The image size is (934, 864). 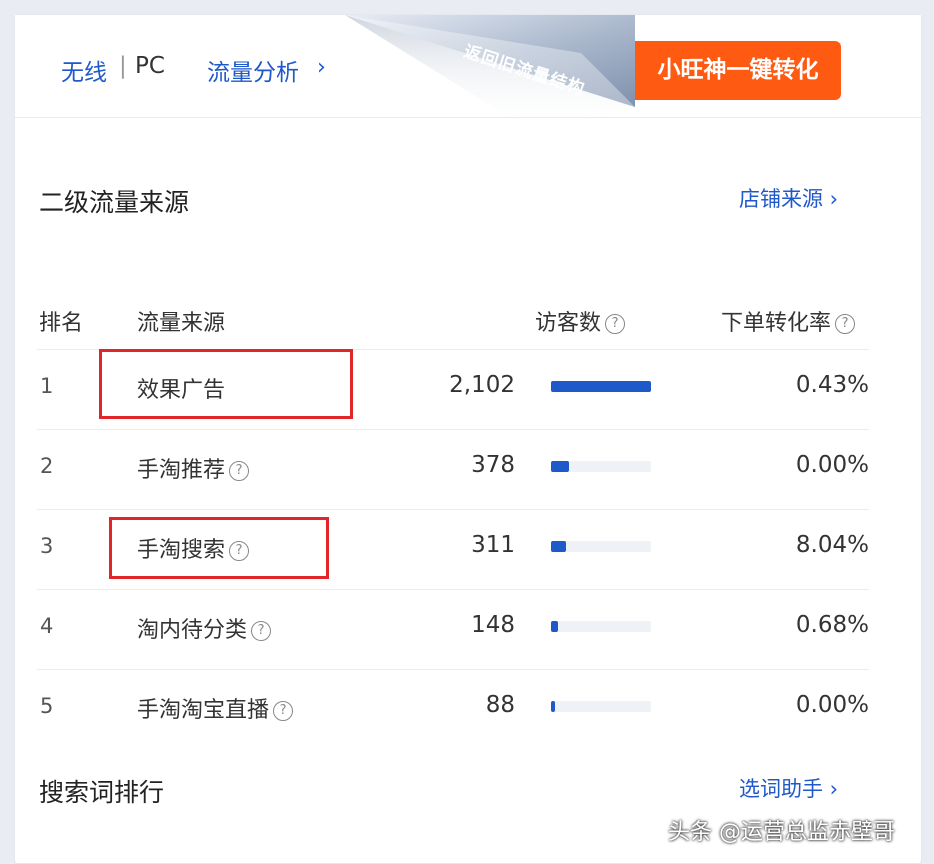 What do you see at coordinates (102, 792) in the screenshot?
I see `search-rank-title: 搜索词排行` at bounding box center [102, 792].